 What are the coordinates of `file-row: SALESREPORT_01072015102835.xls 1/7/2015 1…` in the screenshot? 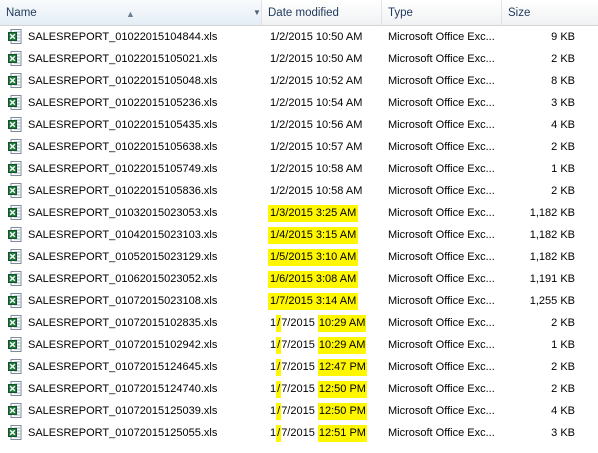 It's located at (299, 323).